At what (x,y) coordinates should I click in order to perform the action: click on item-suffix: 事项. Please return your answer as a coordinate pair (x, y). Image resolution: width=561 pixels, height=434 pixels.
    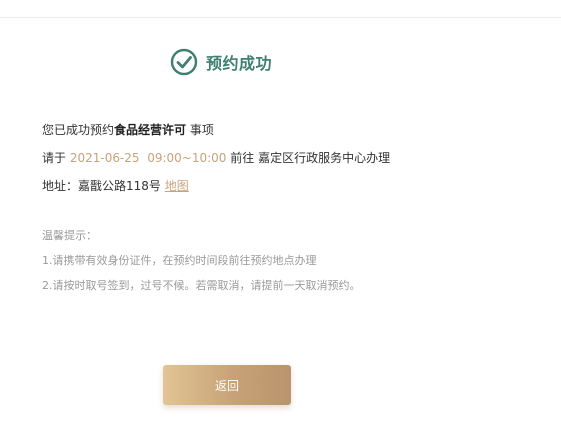
    Looking at the image, I should click on (200, 130).